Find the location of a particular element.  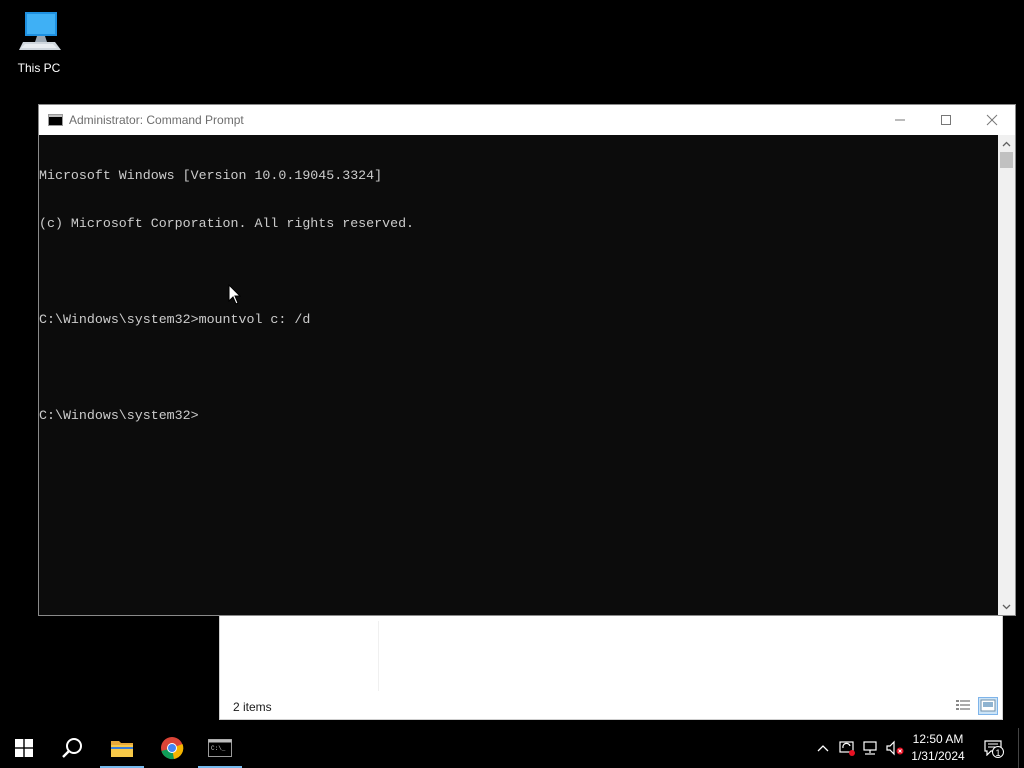

network-icon is located at coordinates (870, 748).